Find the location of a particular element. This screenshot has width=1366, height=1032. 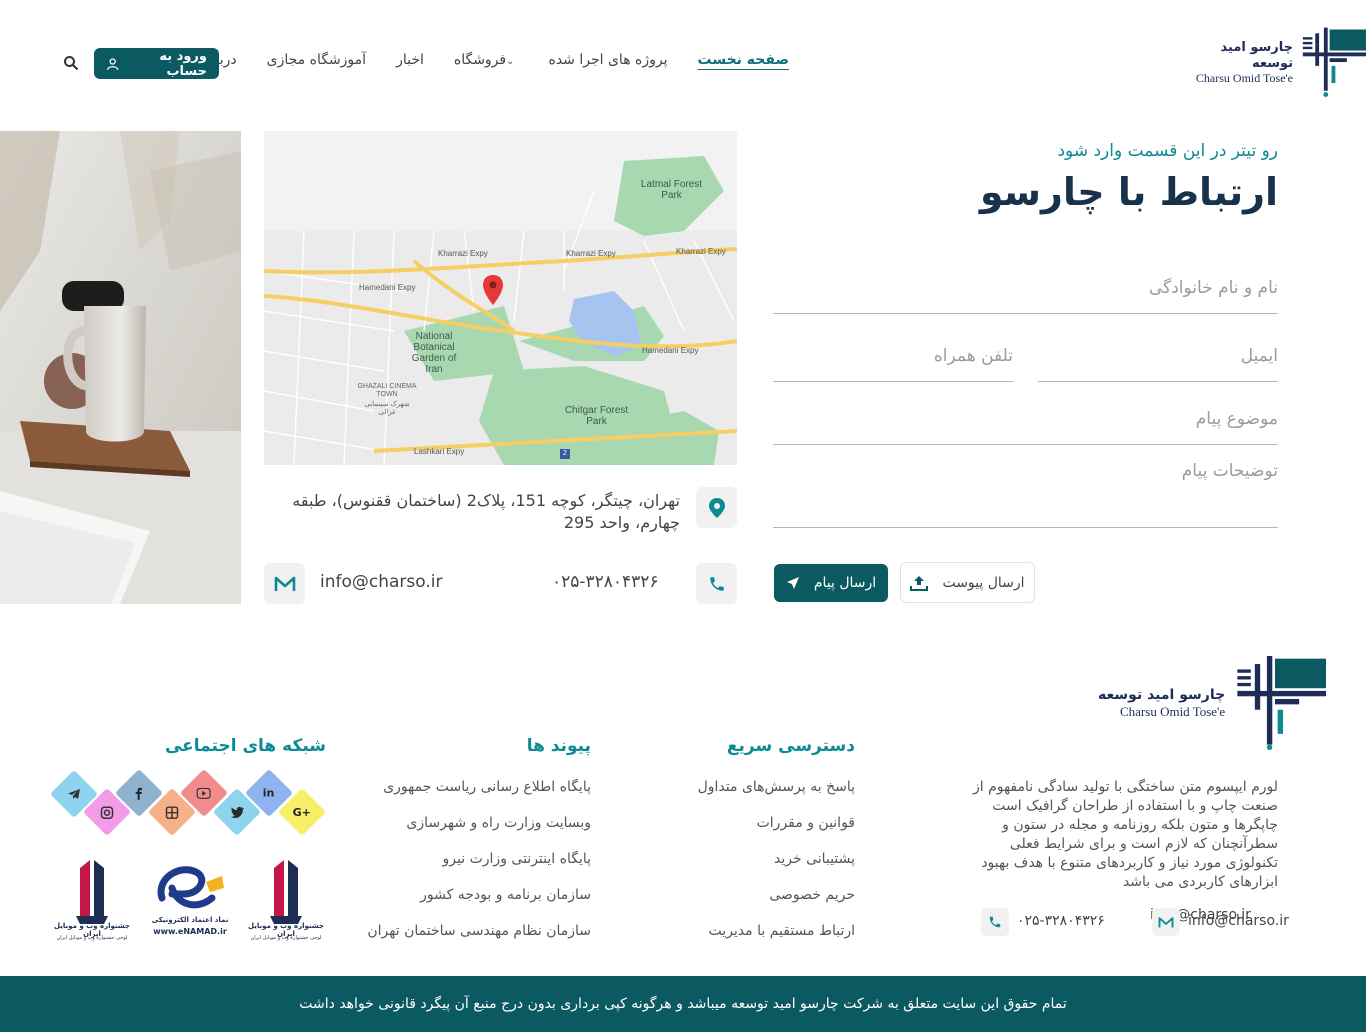

map-route-number: 2 is located at coordinates (565, 453).